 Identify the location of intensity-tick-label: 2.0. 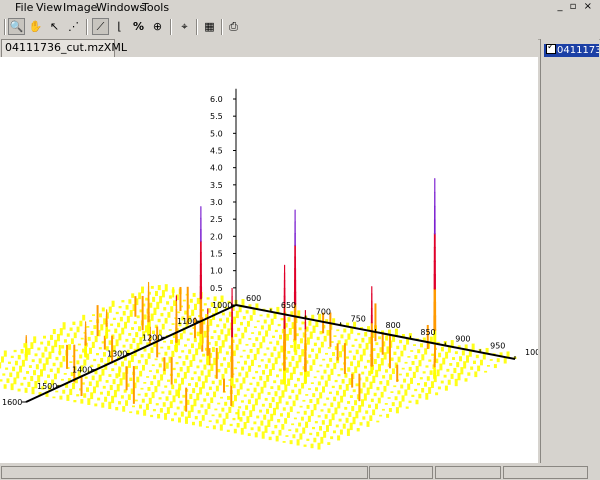
(216, 236).